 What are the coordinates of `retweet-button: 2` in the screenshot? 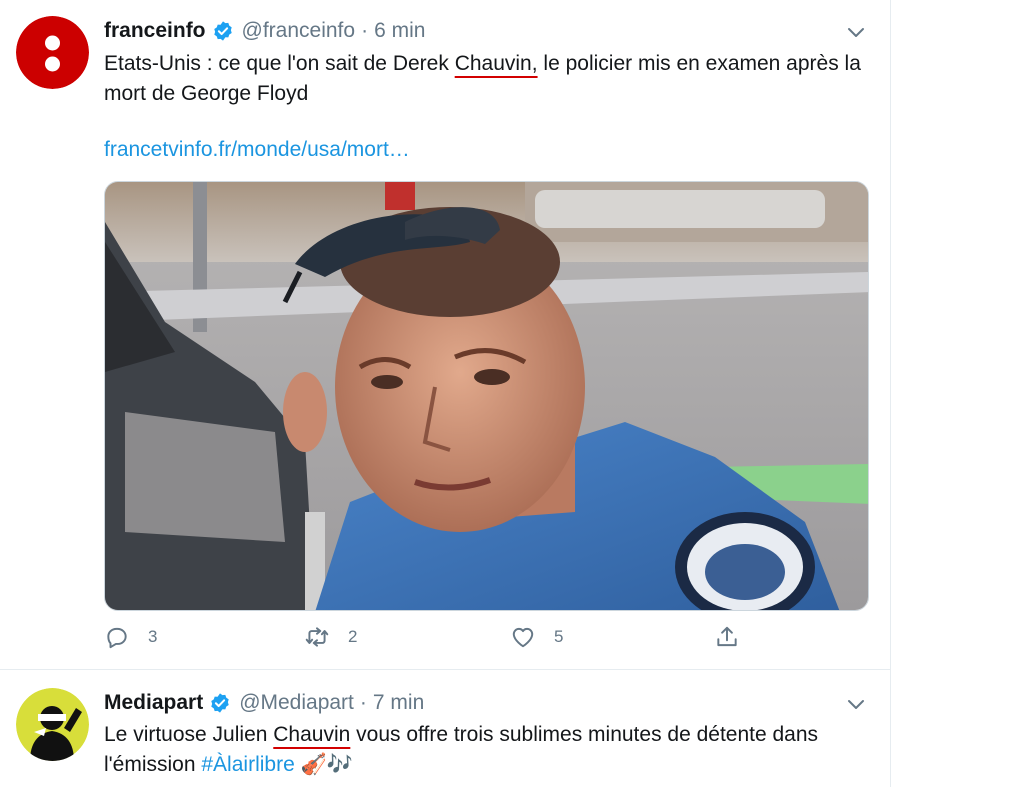 It's located at (330, 637).